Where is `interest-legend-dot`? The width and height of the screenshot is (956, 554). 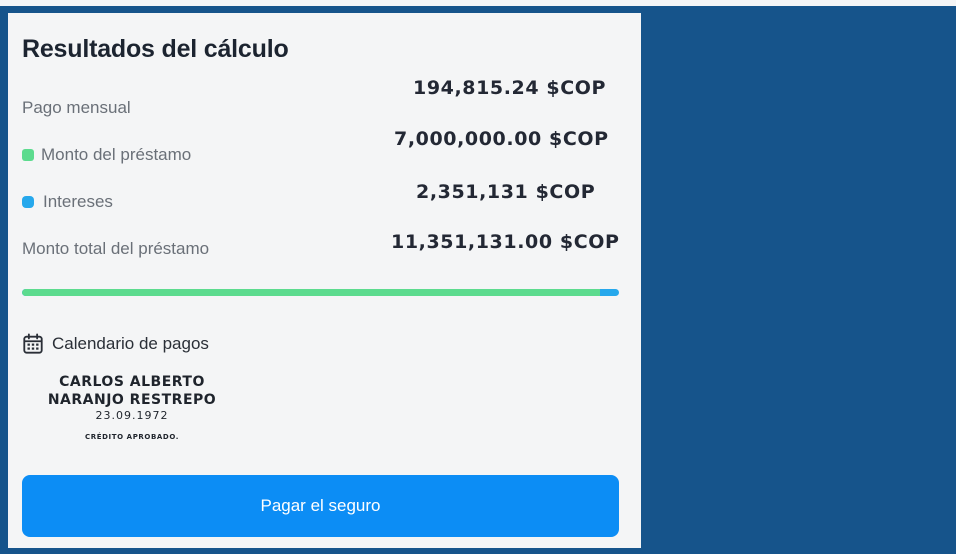 interest-legend-dot is located at coordinates (28, 202).